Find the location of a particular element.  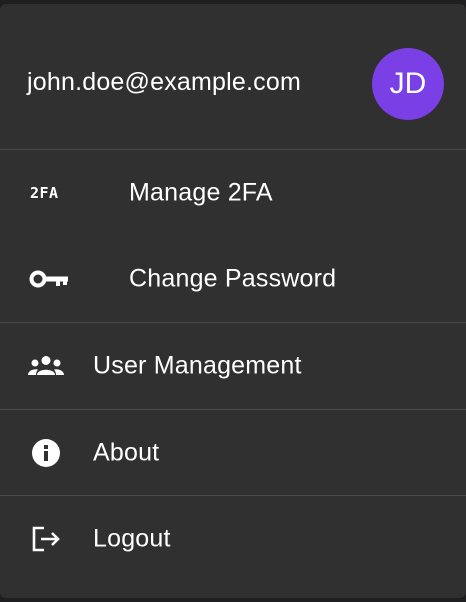

menu-item-change-password: Change Password is located at coordinates (233, 279).